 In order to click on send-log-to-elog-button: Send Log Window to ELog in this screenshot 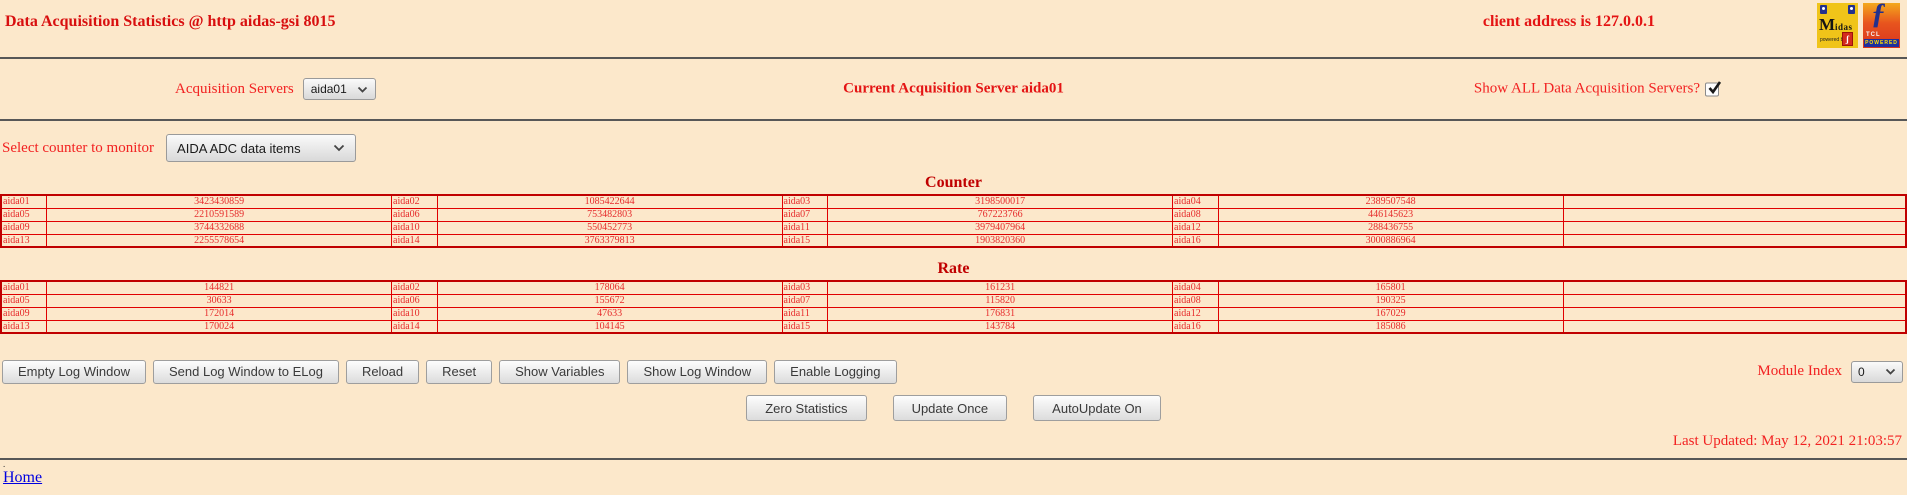, I will do `click(246, 371)`.